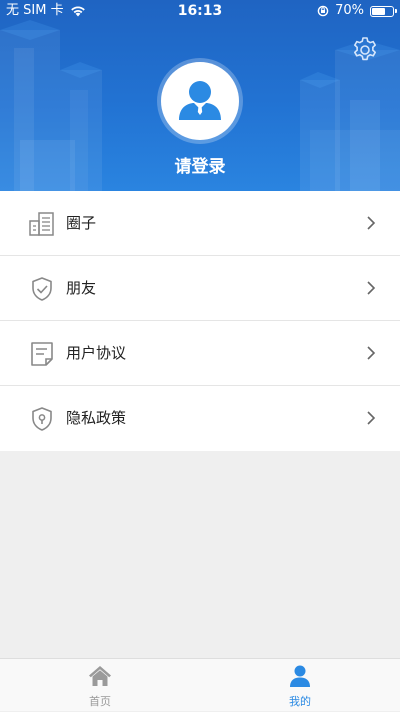 This screenshot has width=400, height=712. What do you see at coordinates (35, 10) in the screenshot?
I see `carrier-text: 无 SIM 卡` at bounding box center [35, 10].